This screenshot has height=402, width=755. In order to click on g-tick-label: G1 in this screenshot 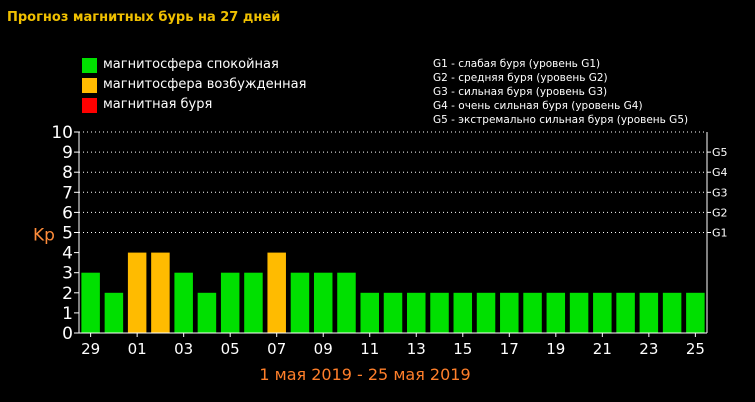, I will do `click(720, 233)`.